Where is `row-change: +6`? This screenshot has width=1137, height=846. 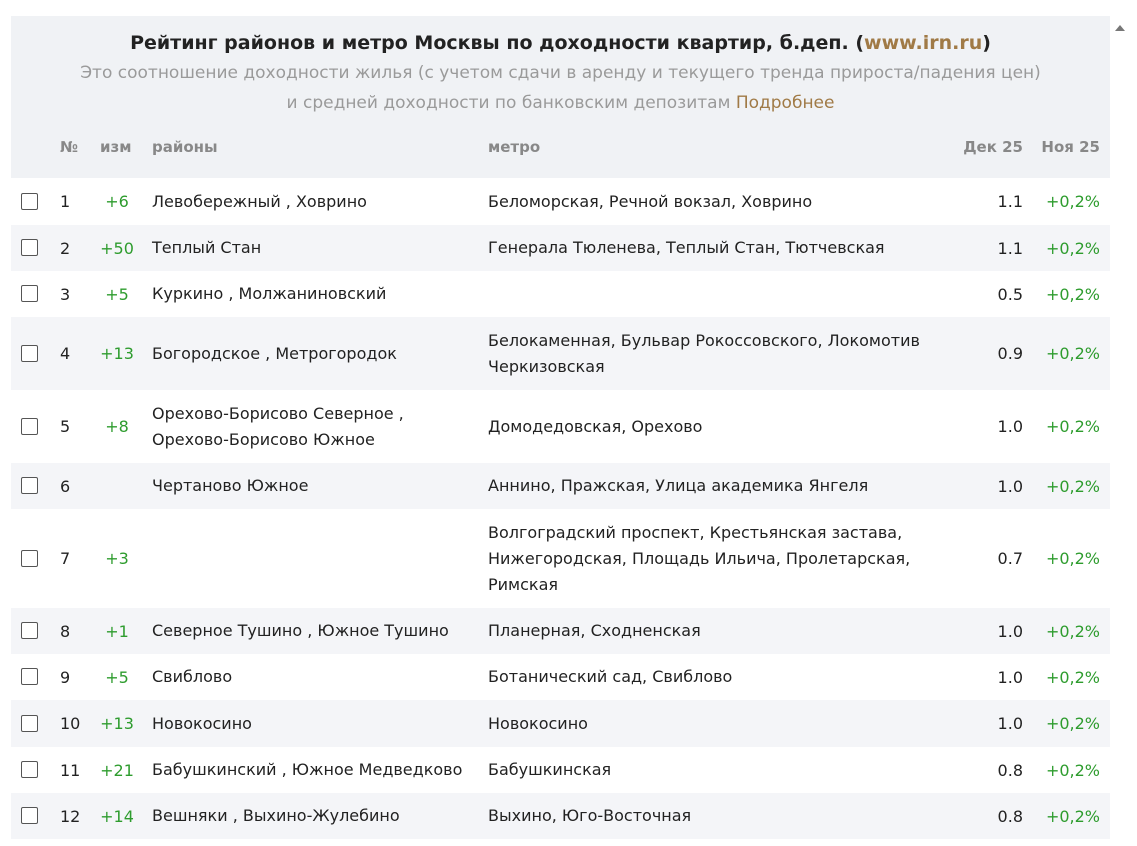
row-change: +6 is located at coordinates (117, 201).